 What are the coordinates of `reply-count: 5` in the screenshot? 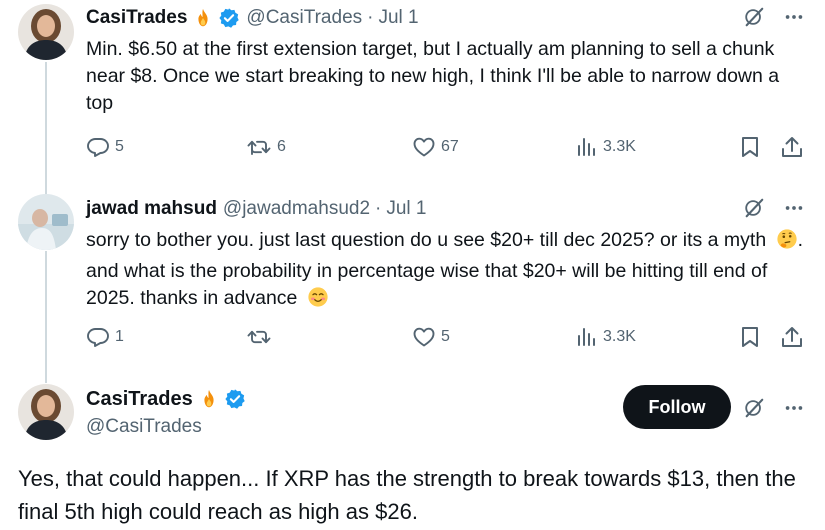 It's located at (119, 146).